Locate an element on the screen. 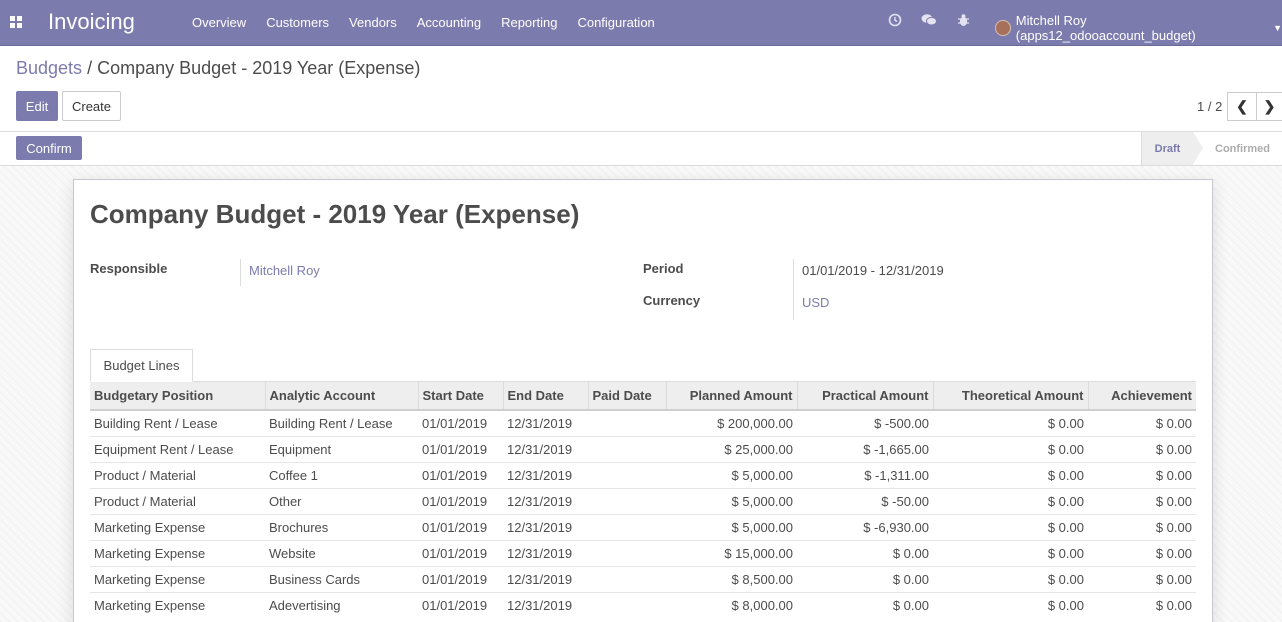 This screenshot has width=1282, height=622. avatar is located at coordinates (1003, 28).